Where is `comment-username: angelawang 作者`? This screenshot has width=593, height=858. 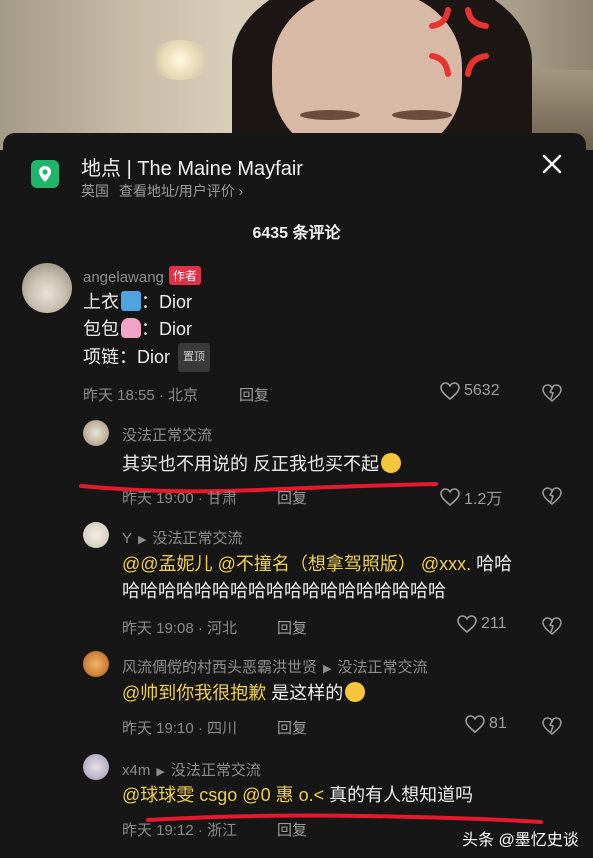 comment-username: angelawang 作者 is located at coordinates (142, 276).